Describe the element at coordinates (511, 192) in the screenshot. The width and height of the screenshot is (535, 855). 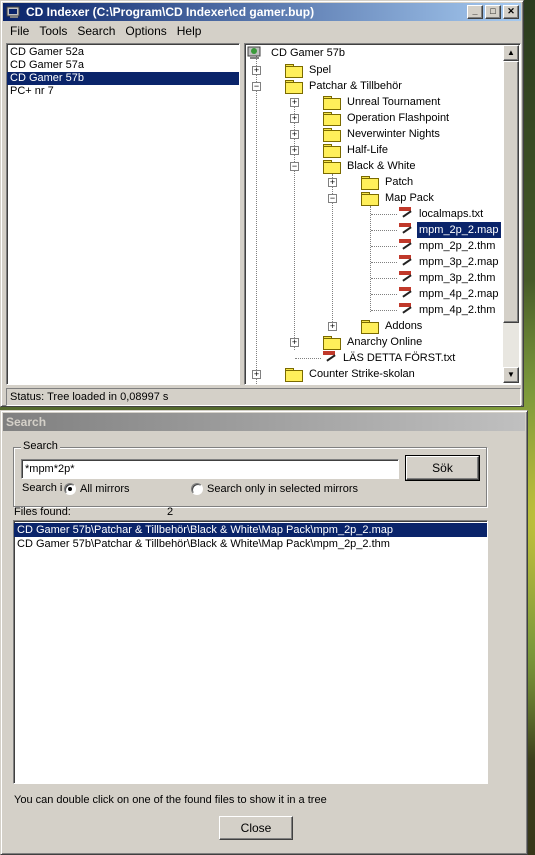
I see `scroll-thumb` at that location.